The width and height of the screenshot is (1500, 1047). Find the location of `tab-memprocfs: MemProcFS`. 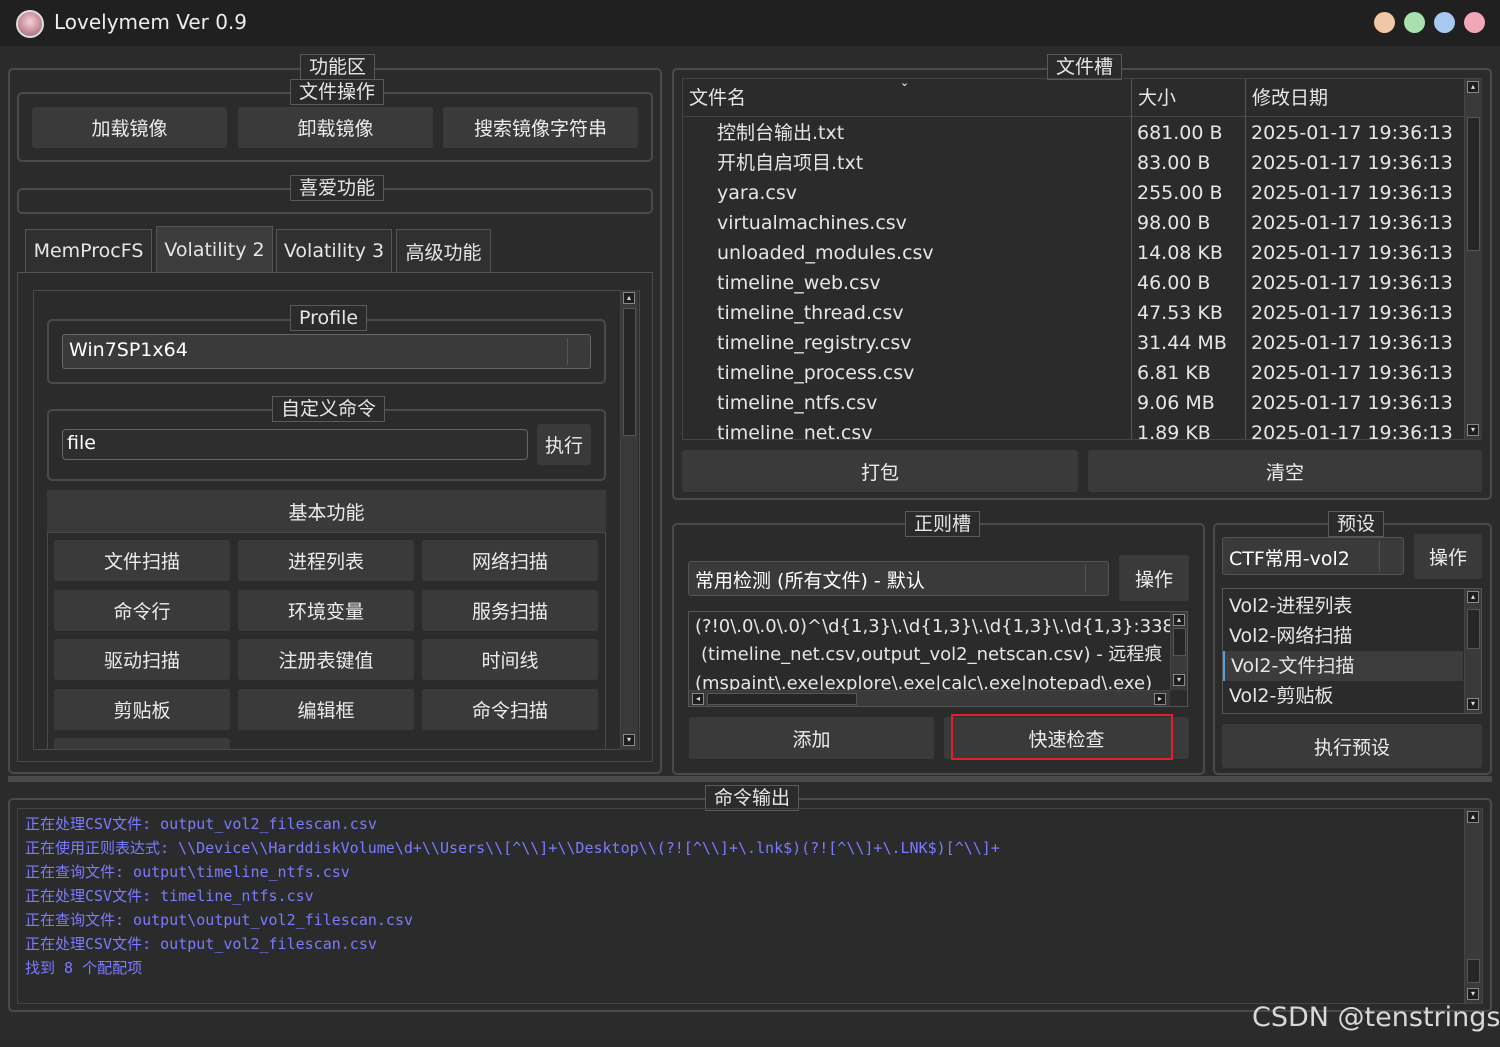

tab-memprocfs: MemProcFS is located at coordinates (88, 250).